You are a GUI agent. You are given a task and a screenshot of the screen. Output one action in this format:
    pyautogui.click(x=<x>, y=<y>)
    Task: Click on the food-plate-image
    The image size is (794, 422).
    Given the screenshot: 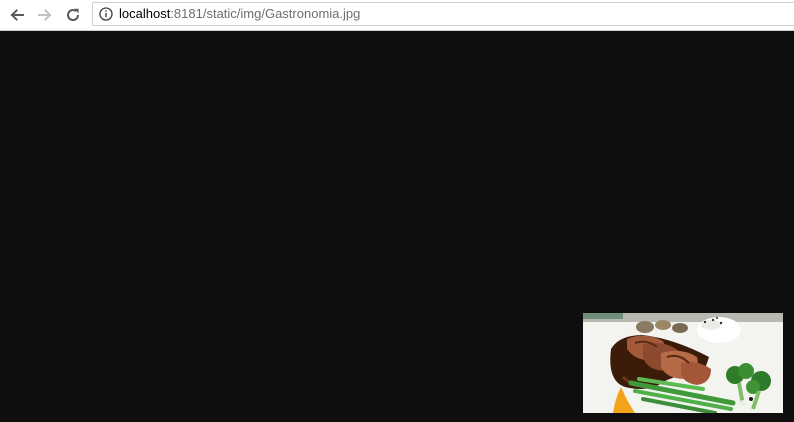 What is the action you would take?
    pyautogui.click(x=683, y=363)
    